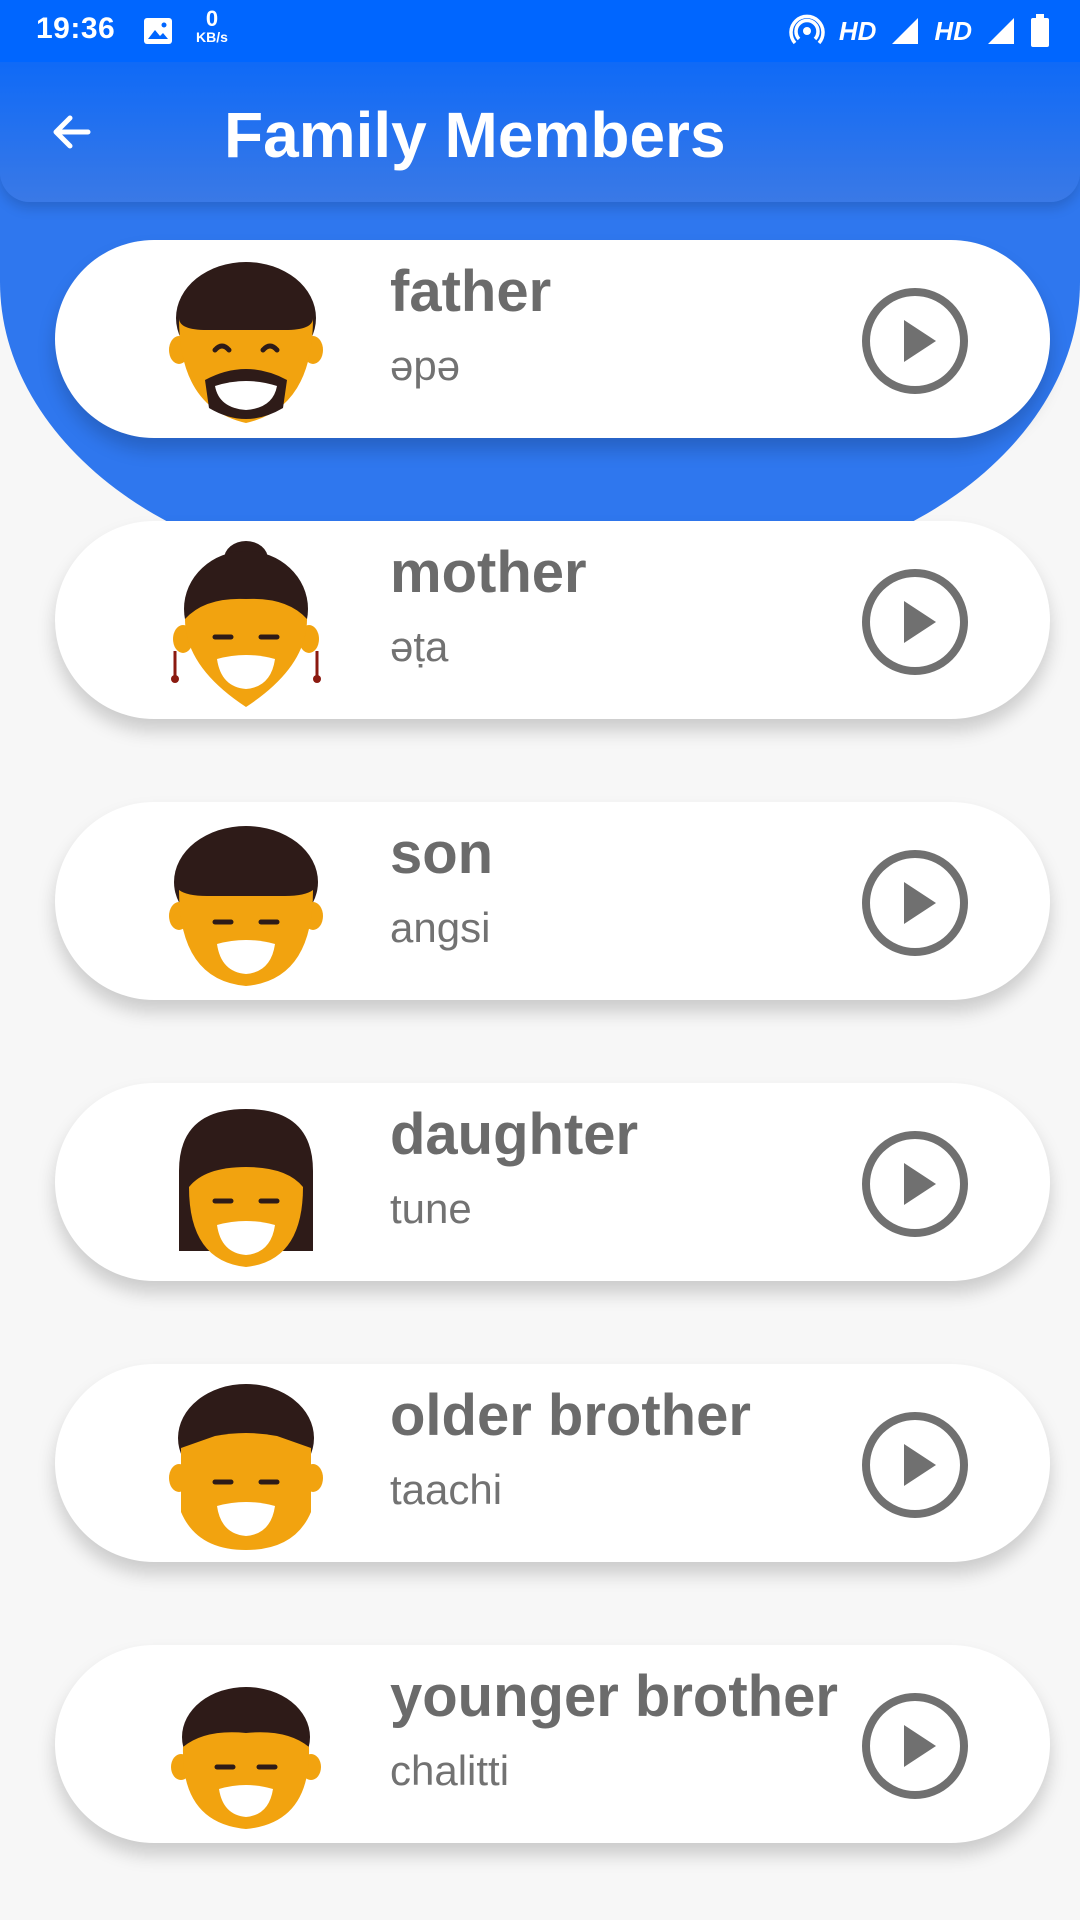  What do you see at coordinates (425, 365) in the screenshot?
I see `word-translation: əpə` at bounding box center [425, 365].